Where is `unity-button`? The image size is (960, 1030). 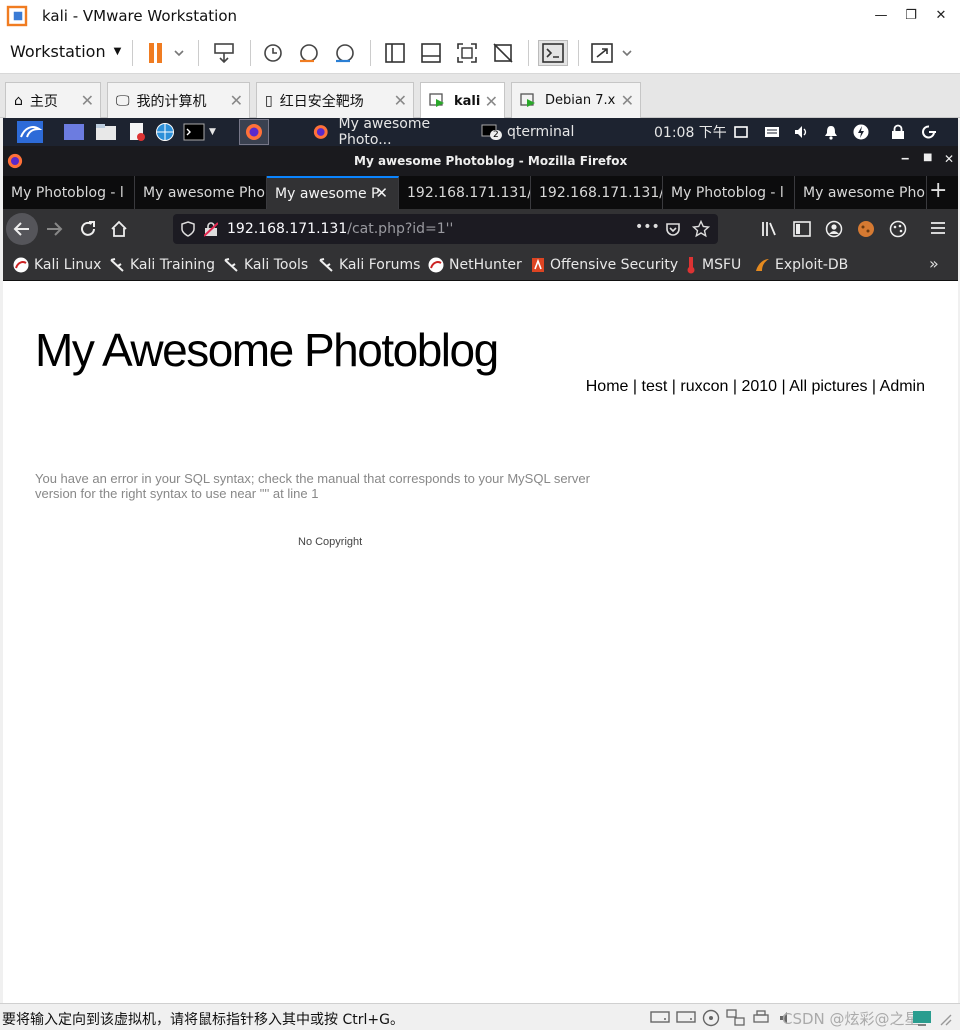 unity-button is located at coordinates (503, 53).